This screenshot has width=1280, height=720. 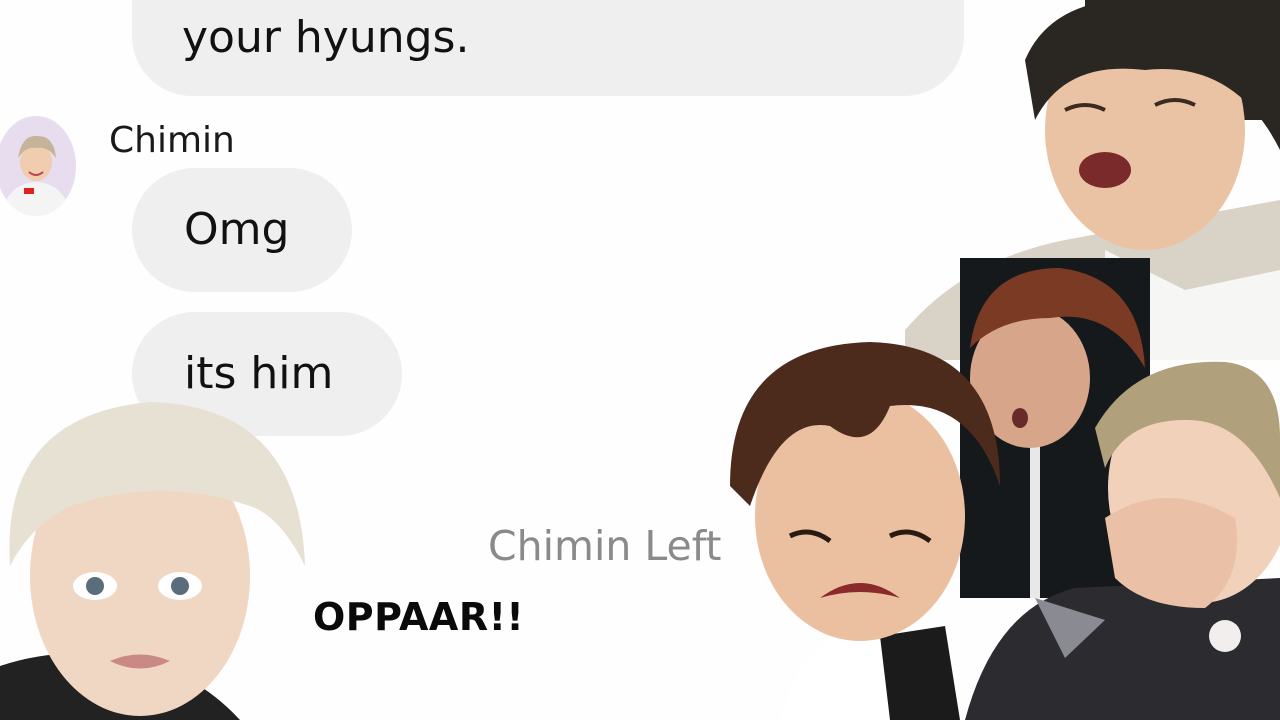 I want to click on message-bubble-incoming: Omg, so click(x=242, y=230).